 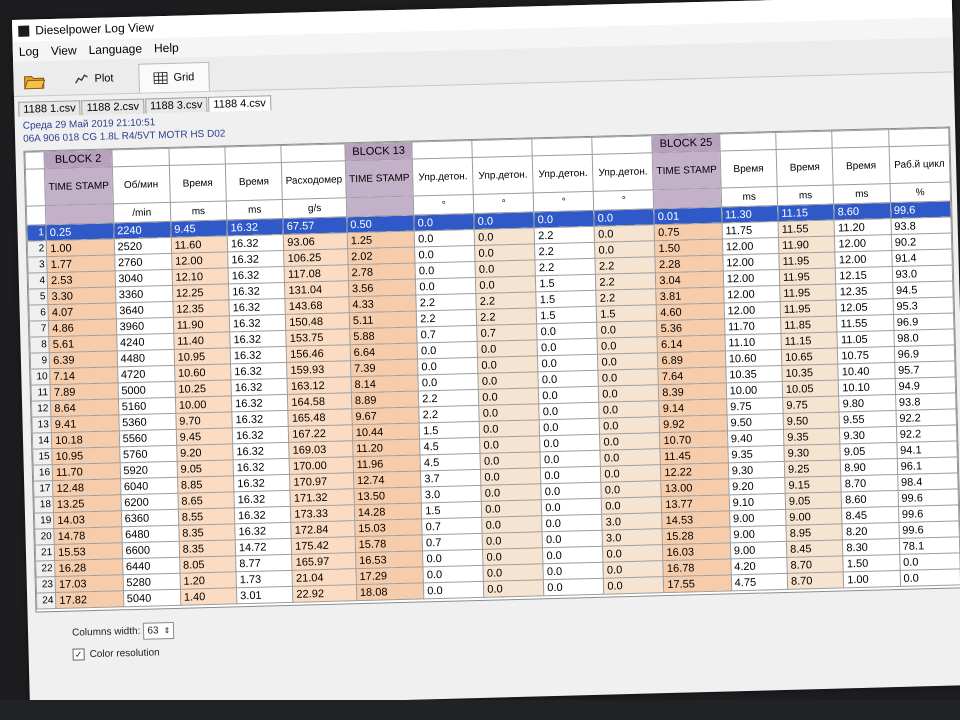 I want to click on grid-cell: 173.33, so click(x=322, y=513).